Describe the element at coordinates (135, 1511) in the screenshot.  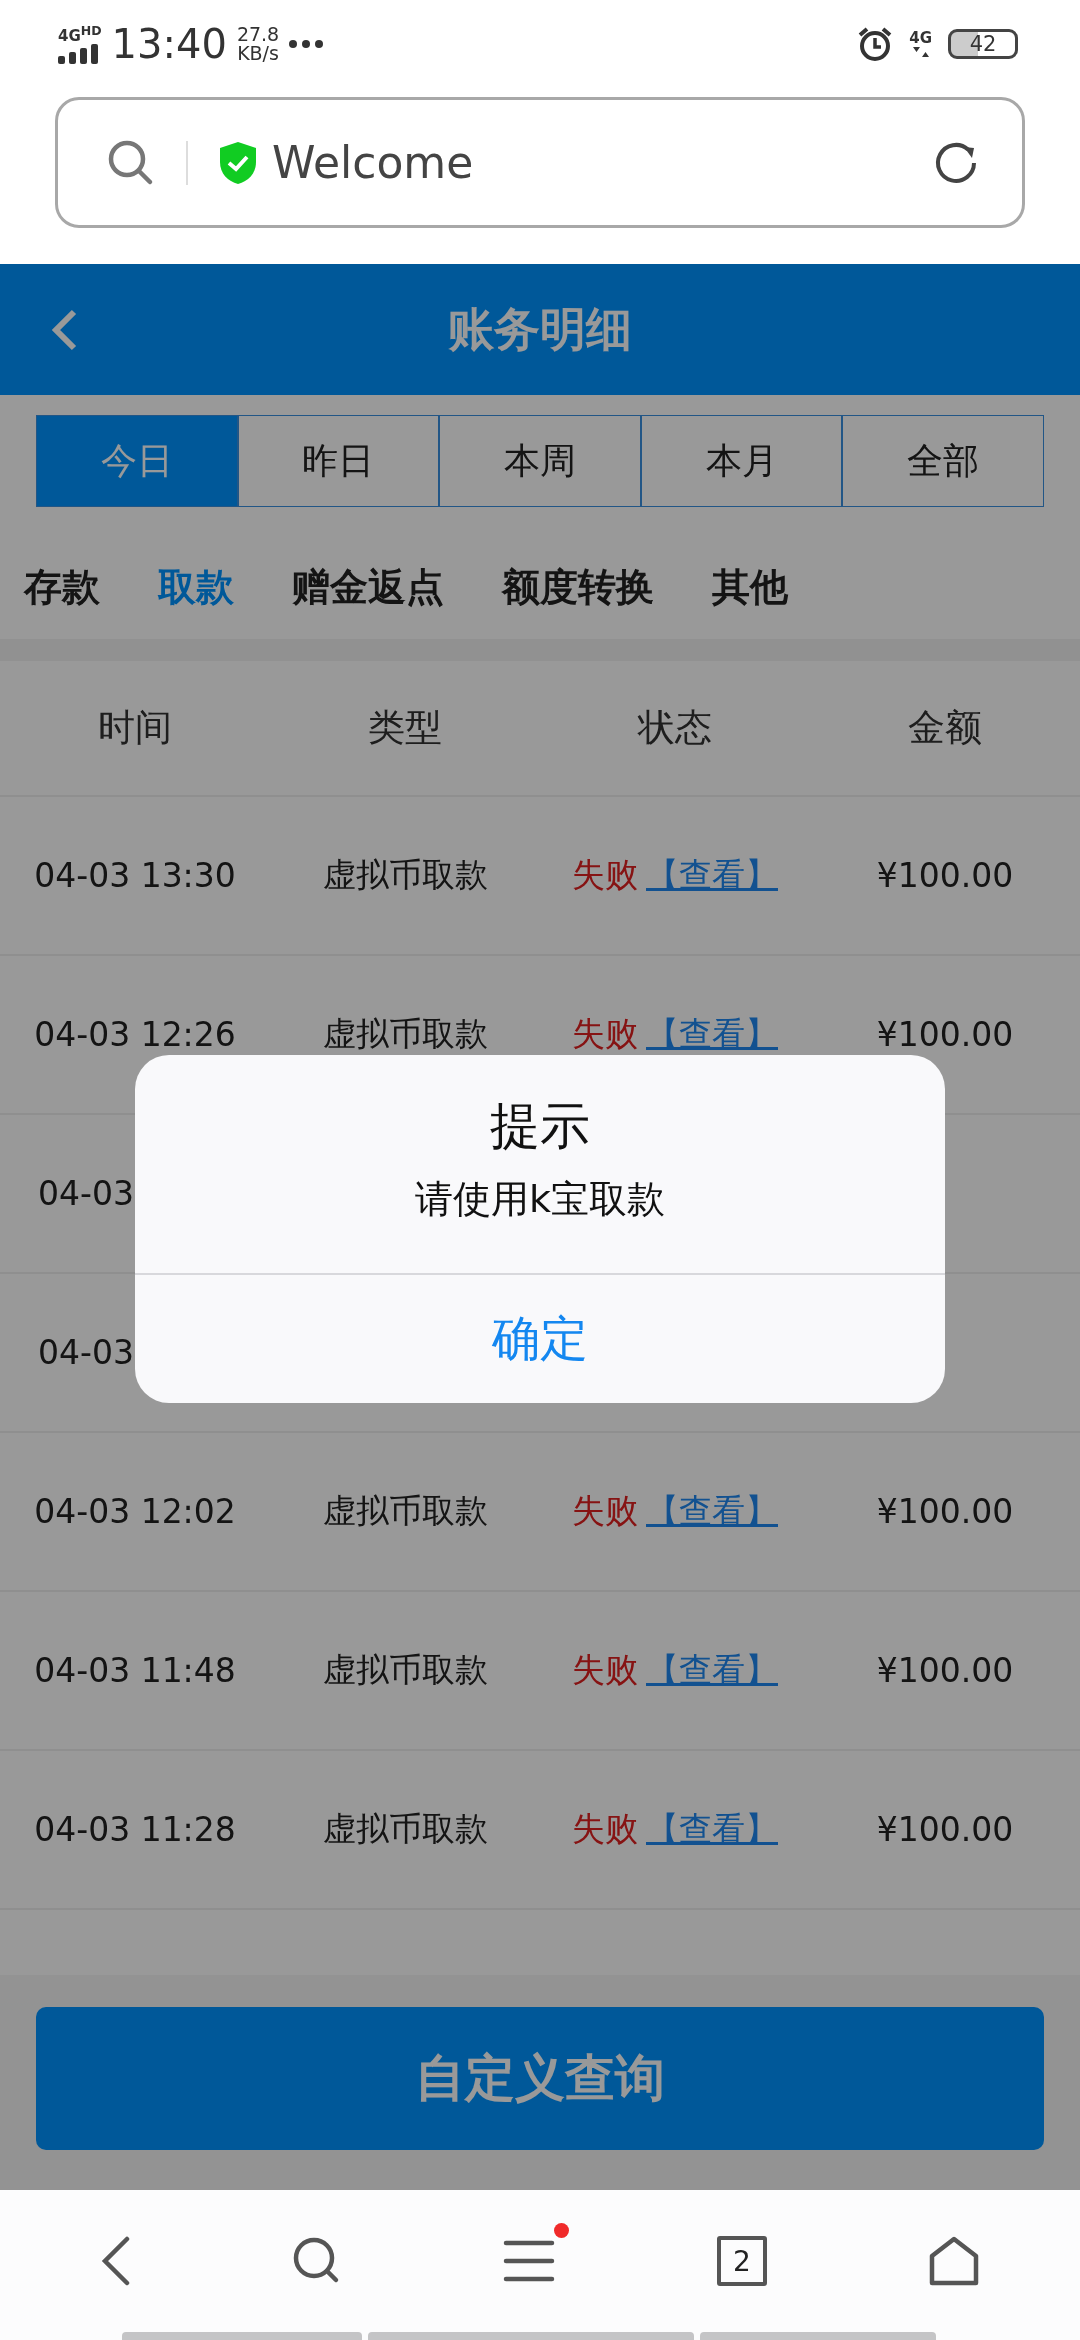
I see `table-cell-text: 04-03 12:02` at that location.